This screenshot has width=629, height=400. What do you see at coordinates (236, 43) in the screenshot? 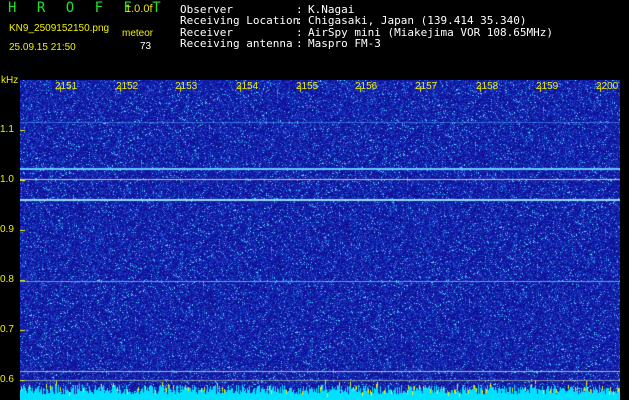
I see `antenna-label: Receiving antenna` at bounding box center [236, 43].